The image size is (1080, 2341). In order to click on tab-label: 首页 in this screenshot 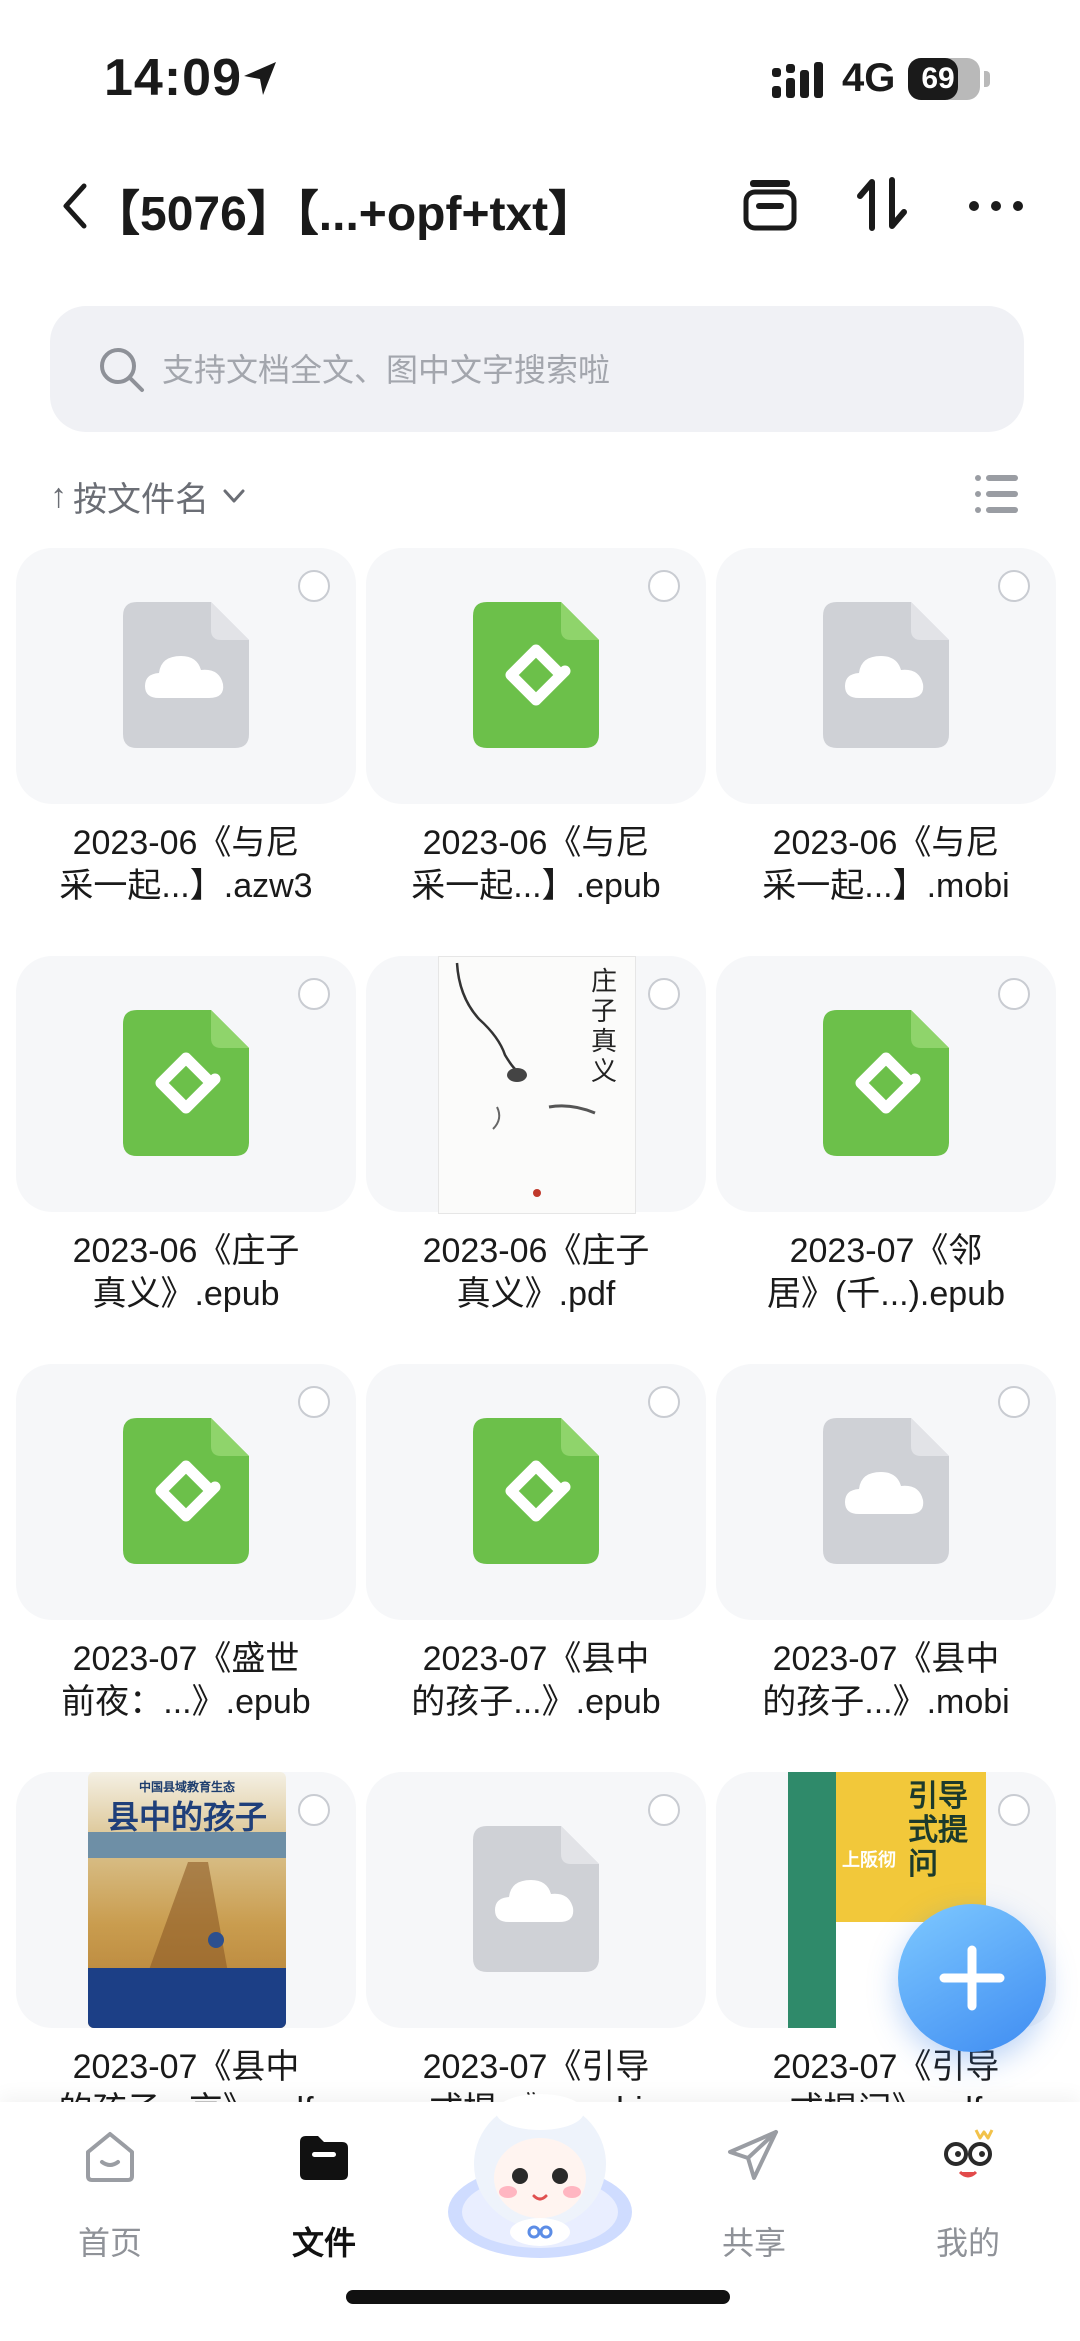, I will do `click(109, 2243)`.